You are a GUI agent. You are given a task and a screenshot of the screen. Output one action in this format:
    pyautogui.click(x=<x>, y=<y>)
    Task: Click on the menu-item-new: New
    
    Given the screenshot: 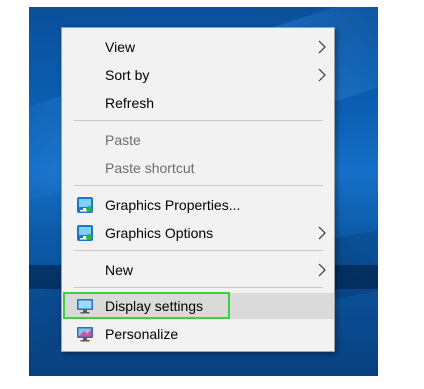 What is the action you would take?
    pyautogui.click(x=199, y=270)
    